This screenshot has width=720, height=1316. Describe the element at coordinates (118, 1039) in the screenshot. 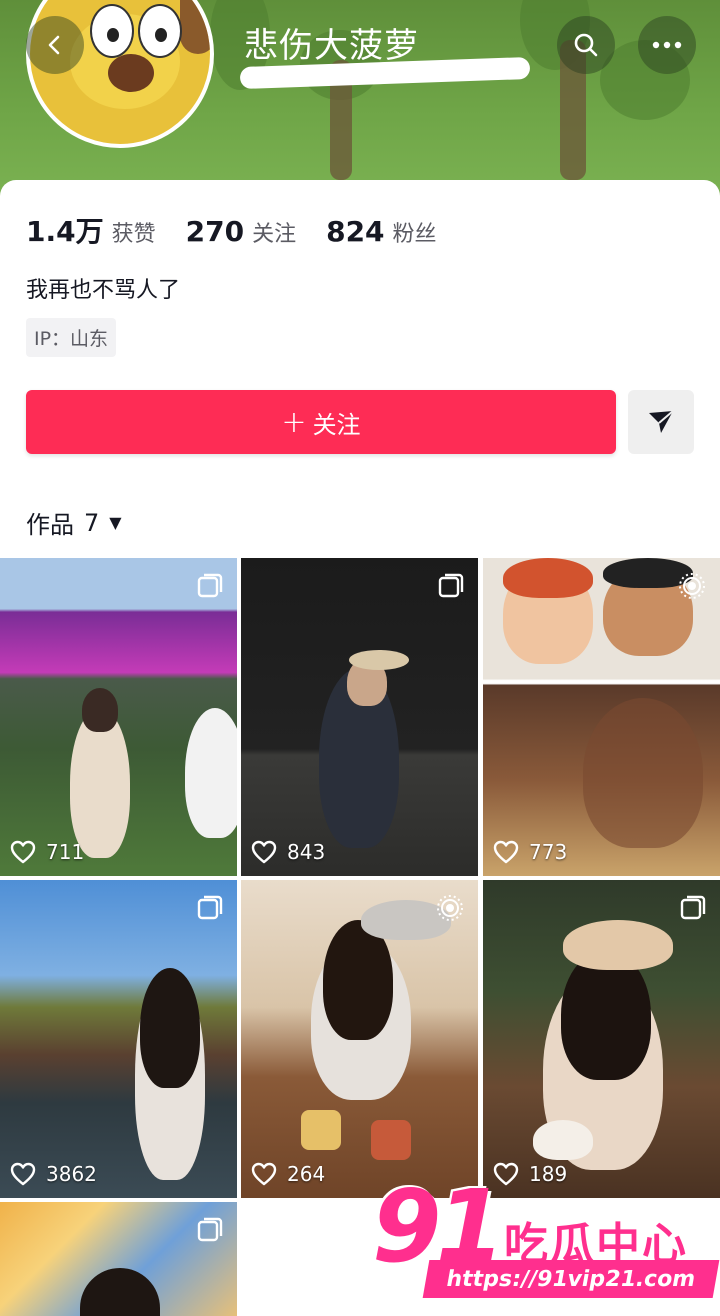

I see `work-tile: 3862` at that location.